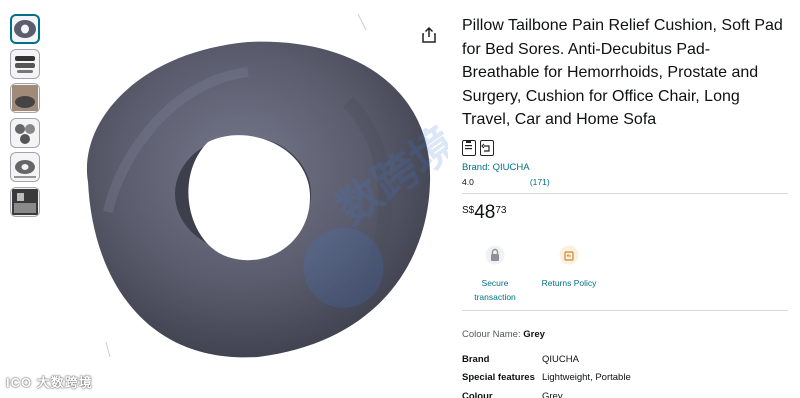 Image resolution: width=800 pixels, height=398 pixels. What do you see at coordinates (625, 147) in the screenshot?
I see `badges` at bounding box center [625, 147].